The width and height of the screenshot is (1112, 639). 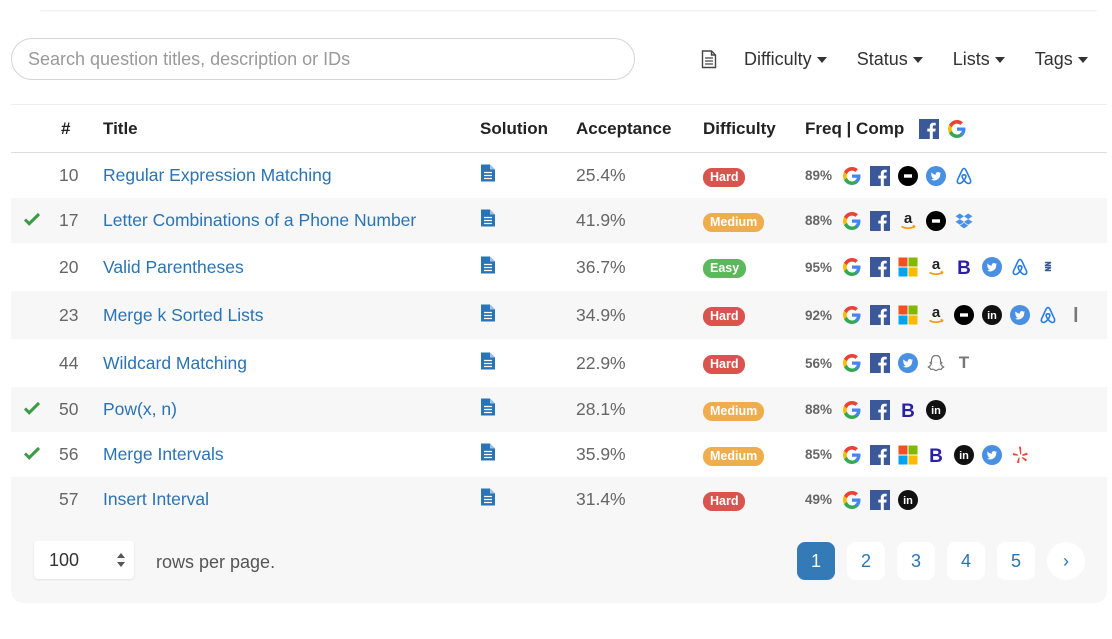 What do you see at coordinates (1048, 267) in the screenshot?
I see `zenefits-icon` at bounding box center [1048, 267].